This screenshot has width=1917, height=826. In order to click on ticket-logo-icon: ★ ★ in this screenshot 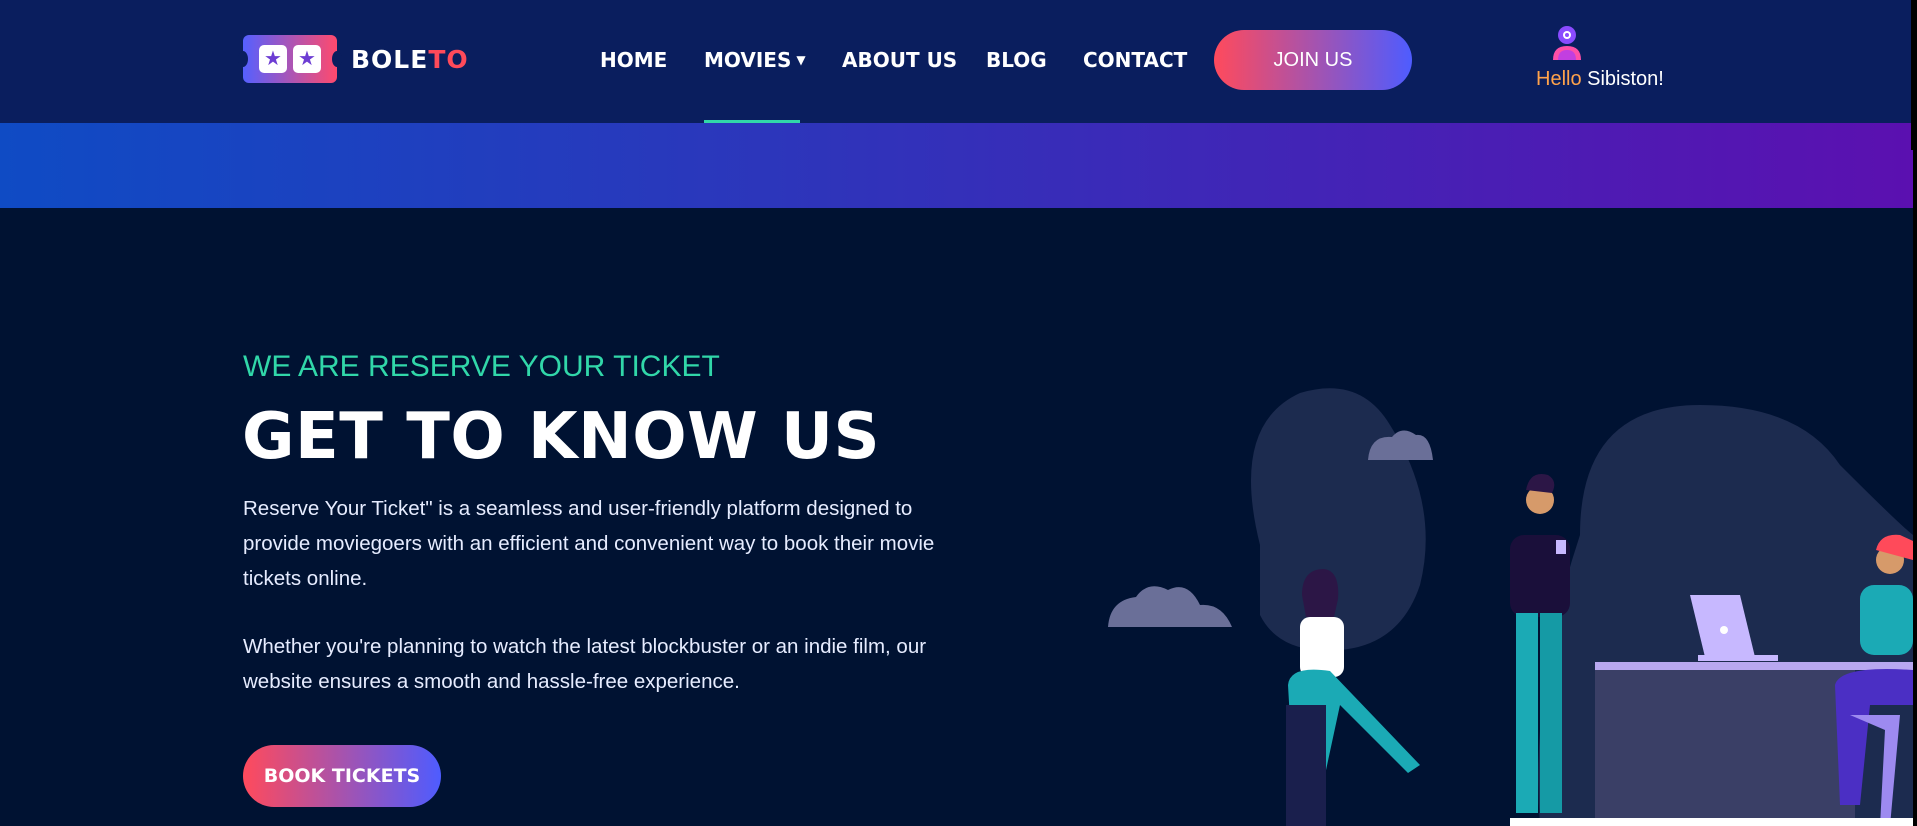, I will do `click(290, 59)`.